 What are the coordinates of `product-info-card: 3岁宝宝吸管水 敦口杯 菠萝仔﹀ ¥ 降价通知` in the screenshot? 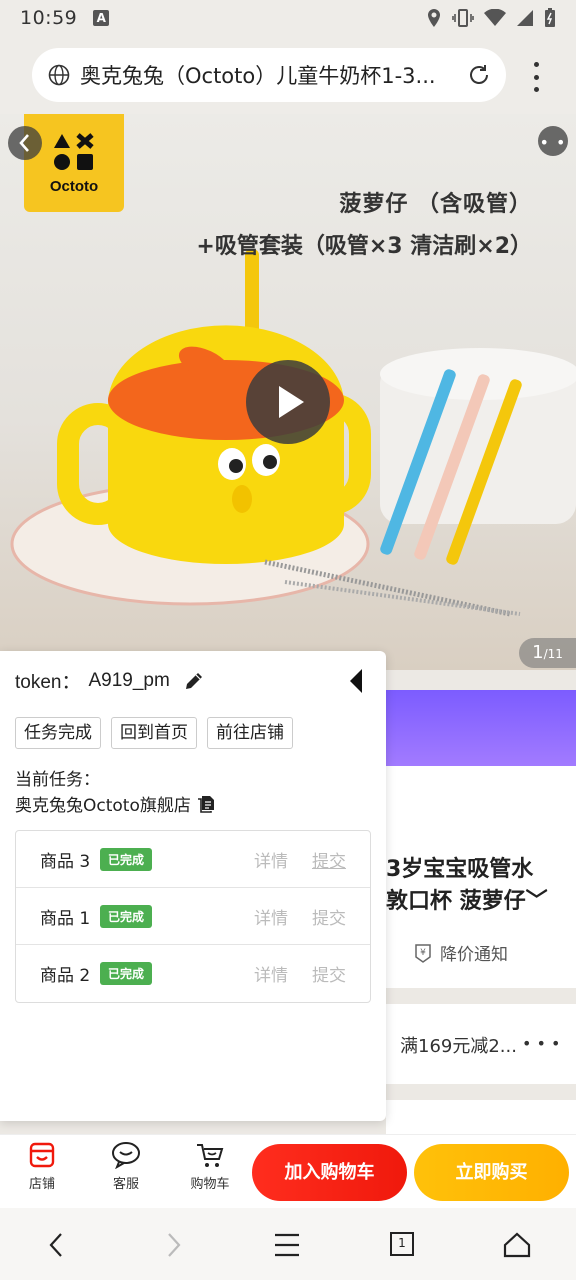 It's located at (481, 877).